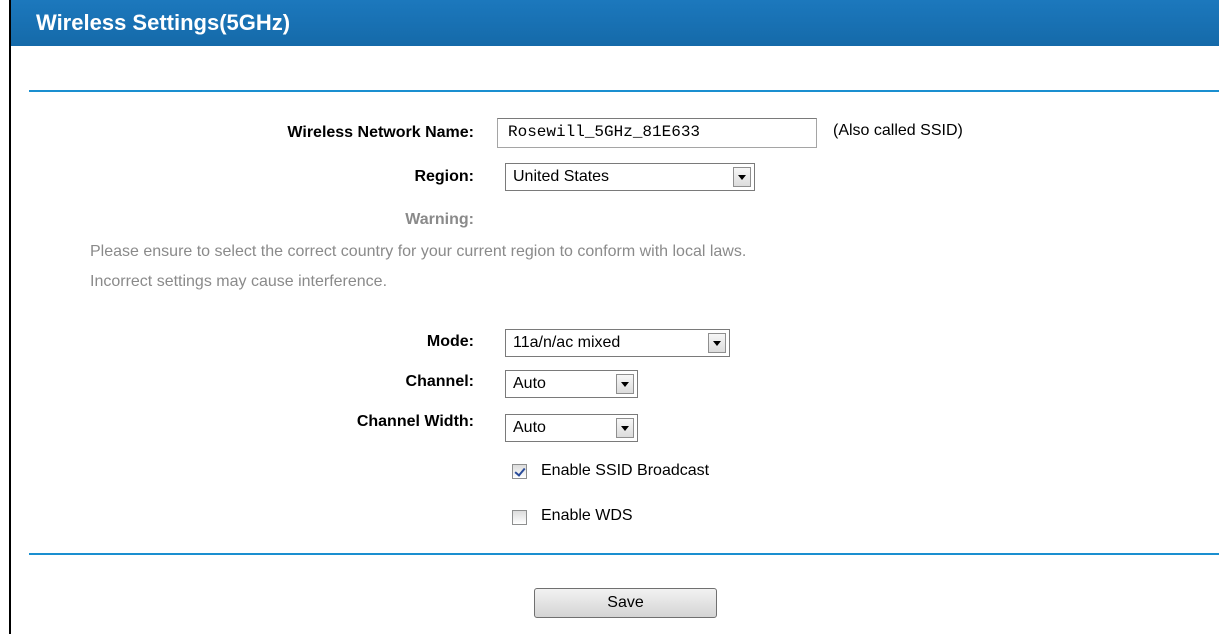  What do you see at coordinates (415, 421) in the screenshot?
I see `channel-width-label: Channel Width:` at bounding box center [415, 421].